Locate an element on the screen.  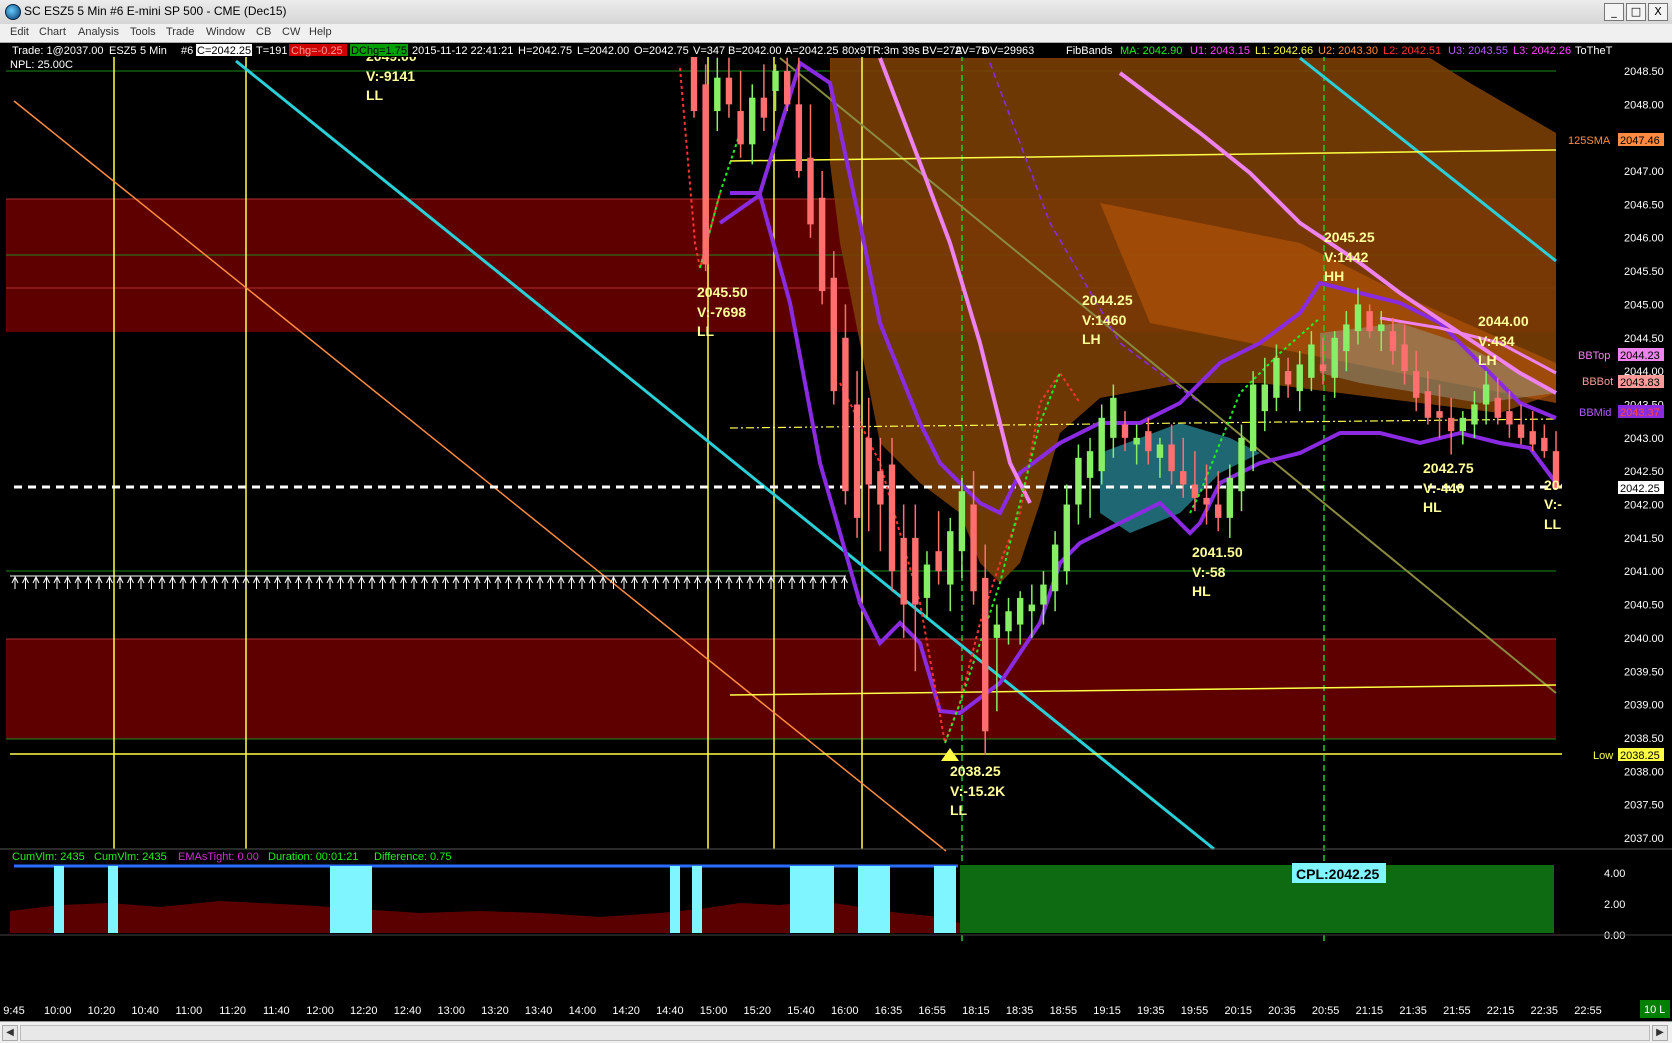
swing-volume: V:434 is located at coordinates (1496, 341).